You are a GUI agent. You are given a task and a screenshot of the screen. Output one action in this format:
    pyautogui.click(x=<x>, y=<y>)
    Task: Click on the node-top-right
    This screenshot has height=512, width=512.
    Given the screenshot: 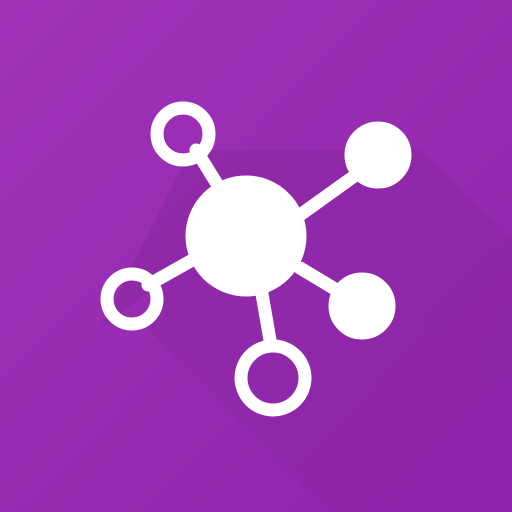 What is the action you would take?
    pyautogui.click(x=378, y=155)
    